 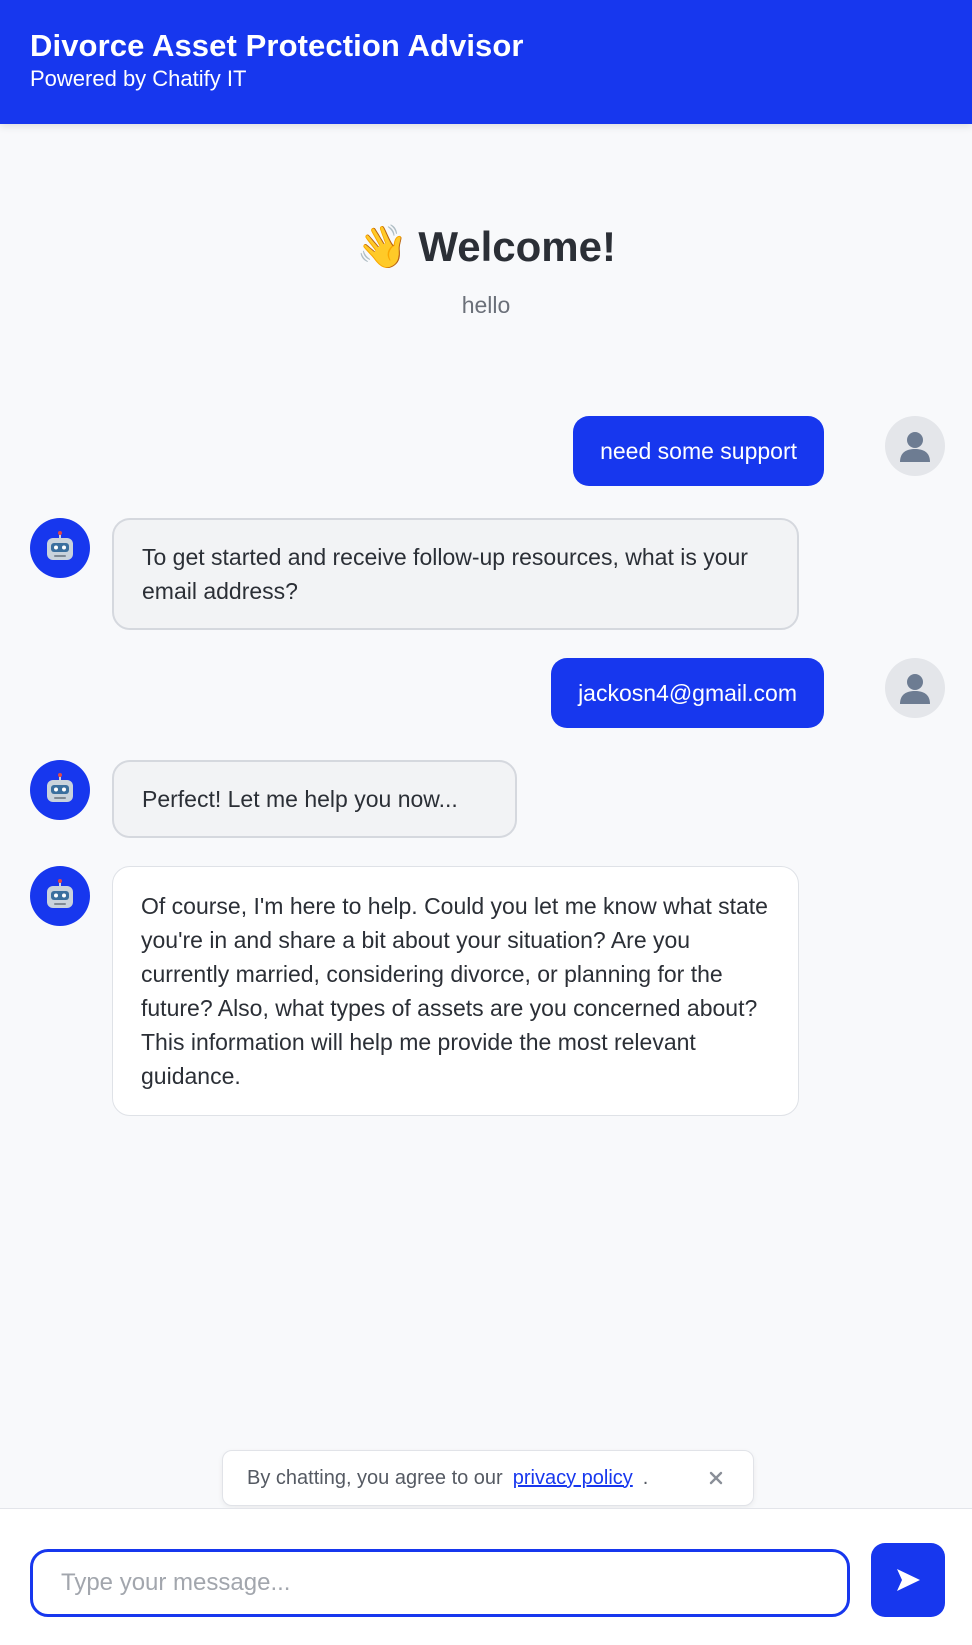 What do you see at coordinates (687, 693) in the screenshot?
I see `user-message: jackosn4@gmail.com` at bounding box center [687, 693].